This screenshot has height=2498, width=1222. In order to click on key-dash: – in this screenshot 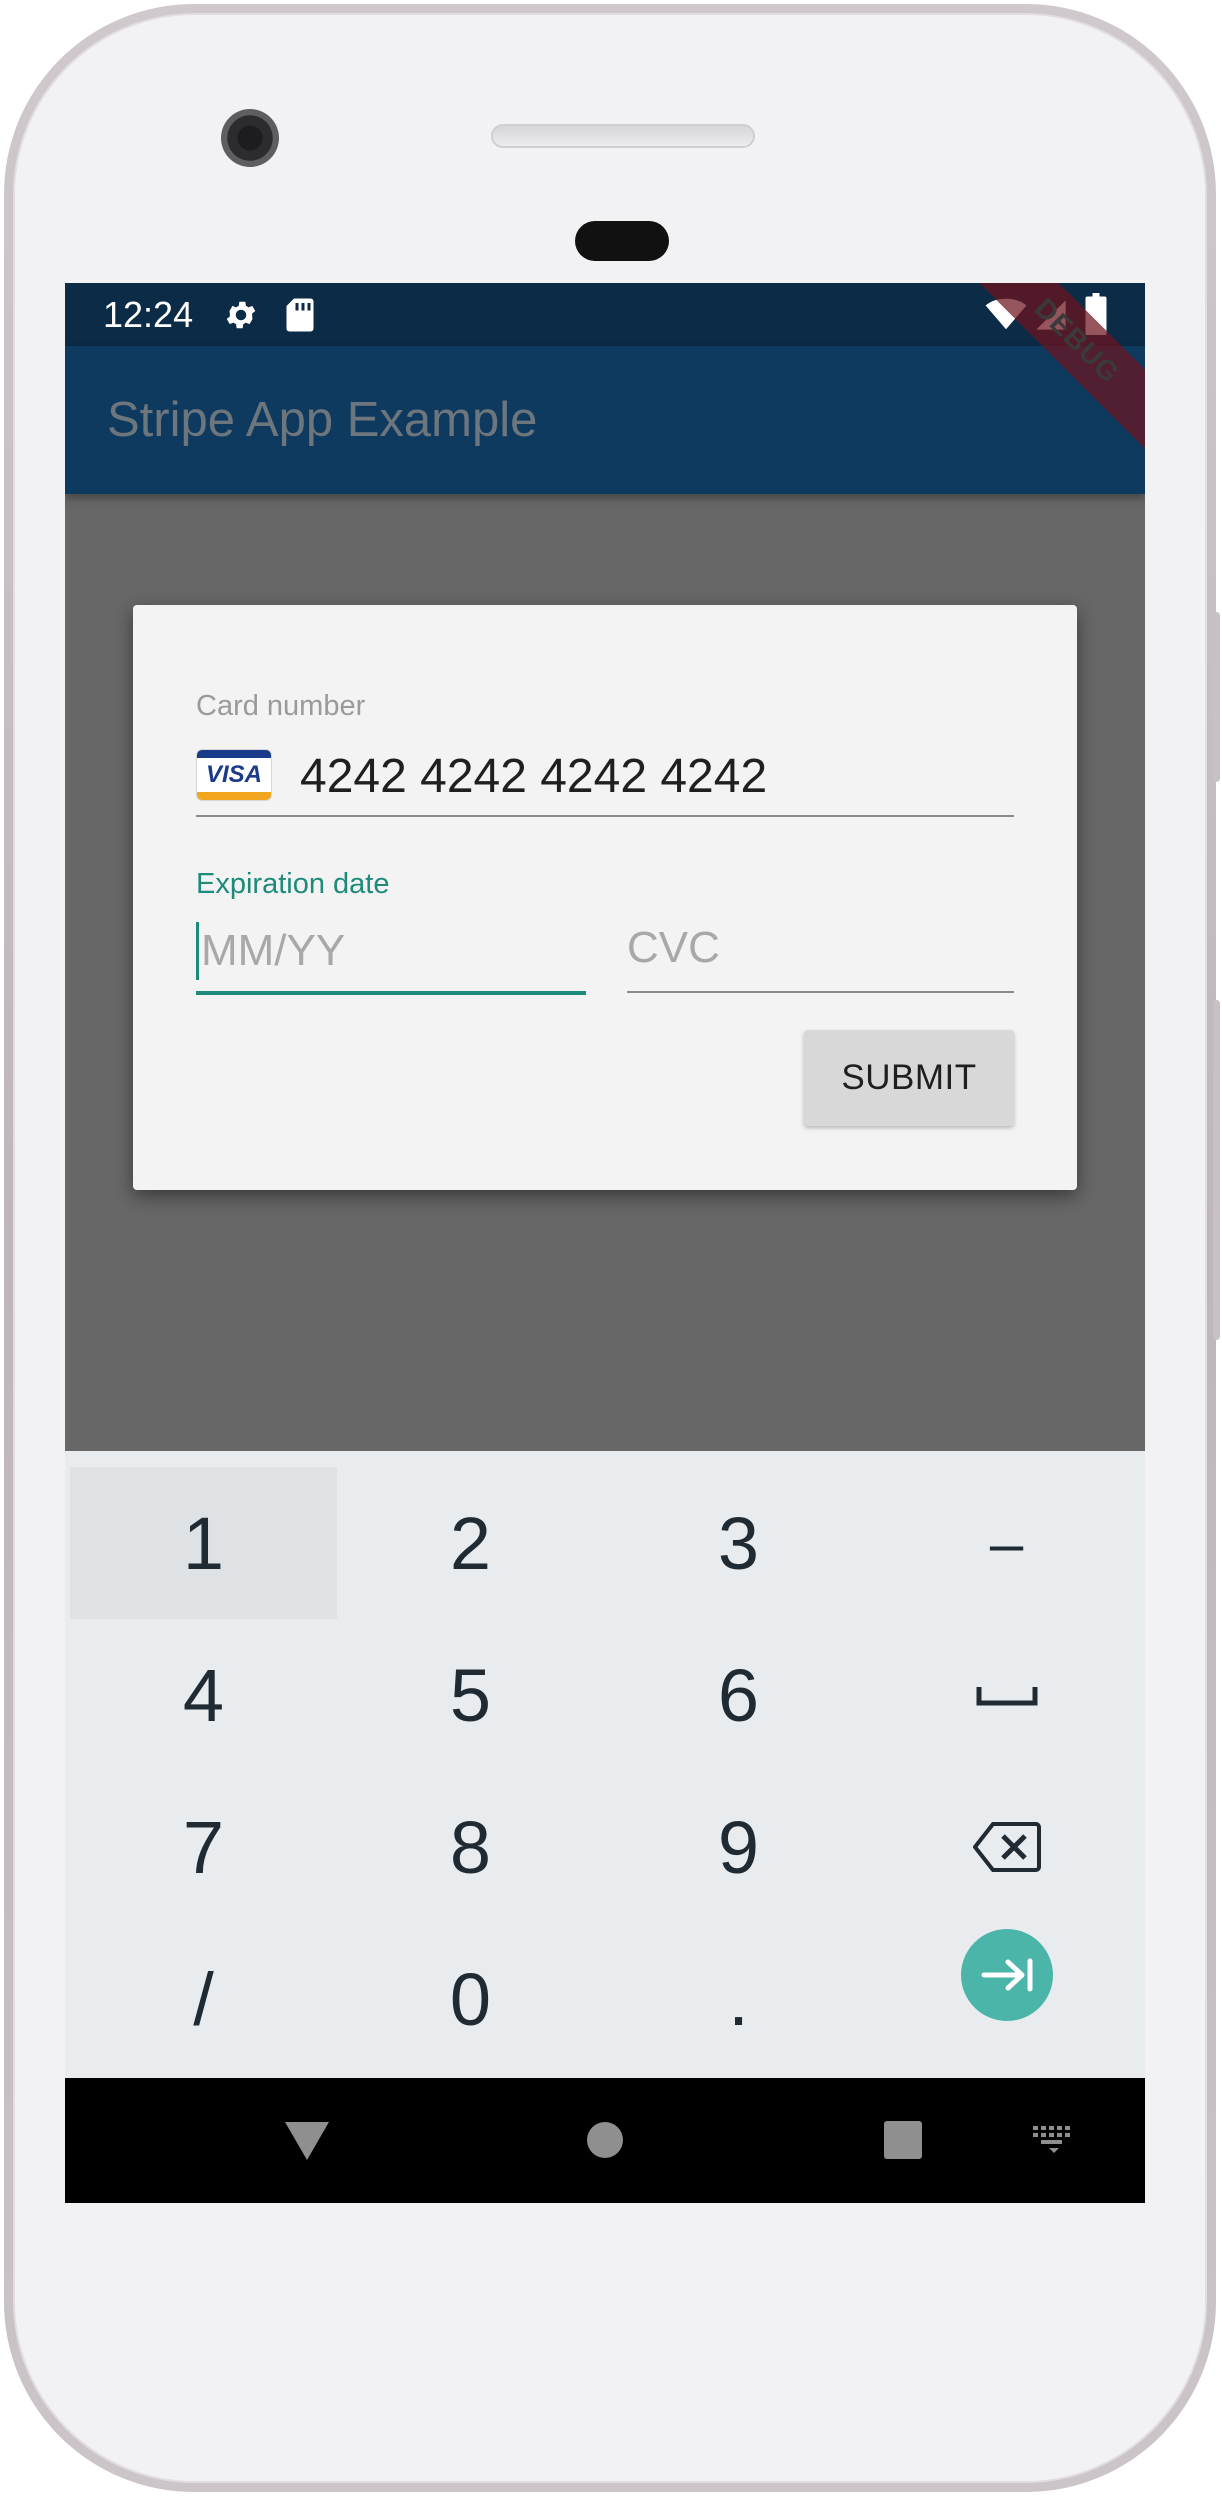, I will do `click(1006, 1543)`.